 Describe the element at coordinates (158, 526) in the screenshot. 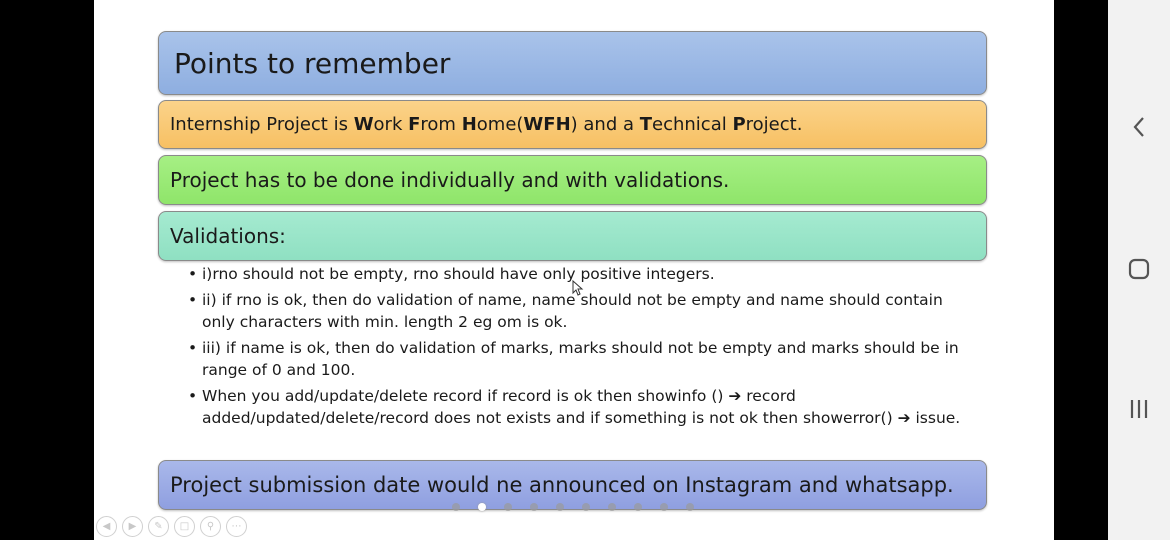

I see `pen-icon: ✎` at that location.